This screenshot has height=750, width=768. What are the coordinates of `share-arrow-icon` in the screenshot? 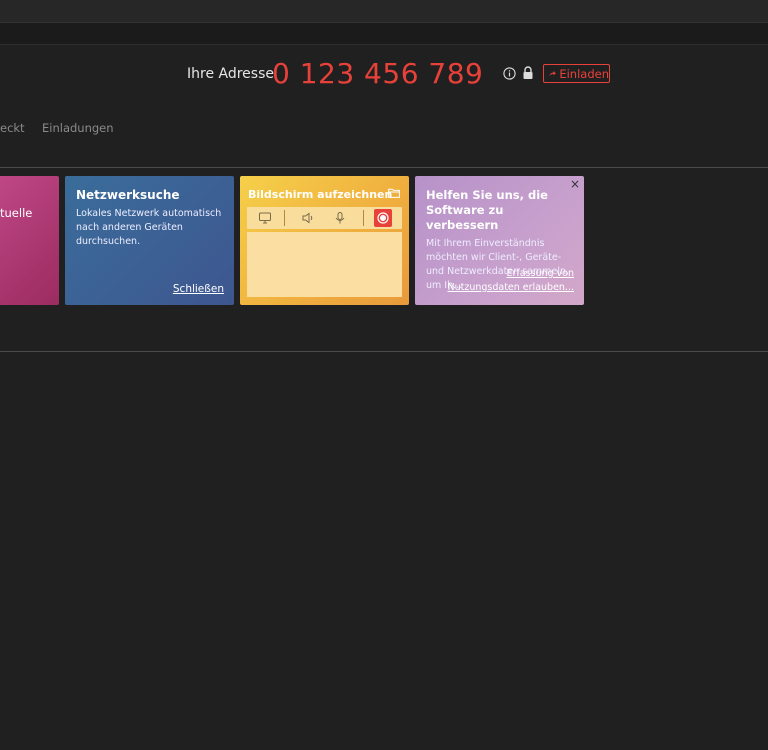 It's located at (552, 73).